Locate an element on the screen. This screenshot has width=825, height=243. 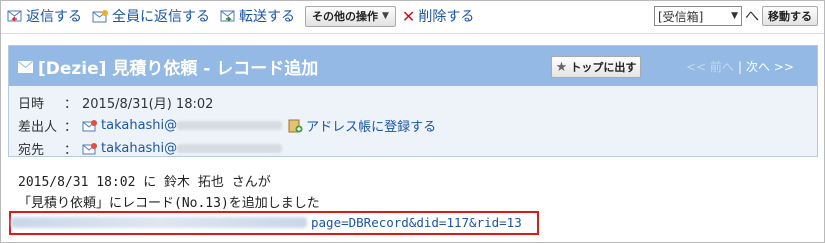
folder-select: [受信箱] ▼ is located at coordinates (698, 16).